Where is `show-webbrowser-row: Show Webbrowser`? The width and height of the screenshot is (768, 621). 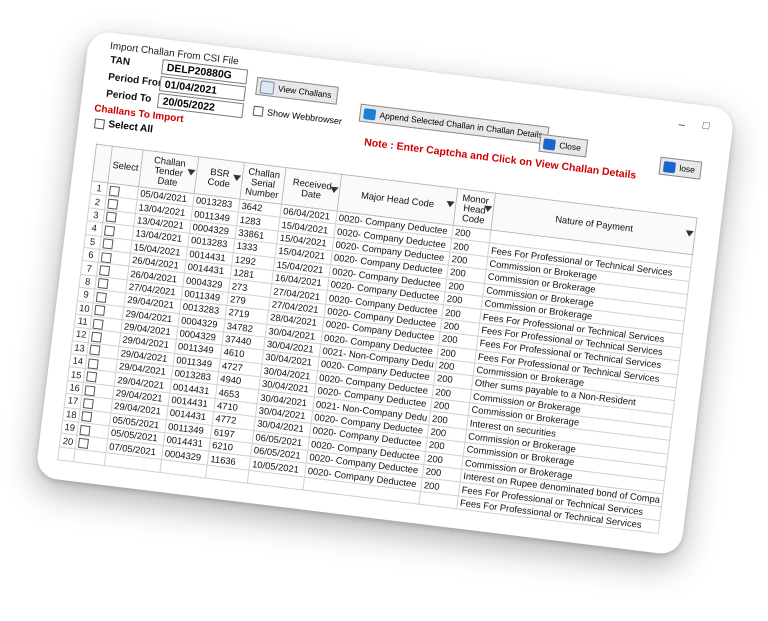 show-webbrowser-row: Show Webbrowser is located at coordinates (297, 116).